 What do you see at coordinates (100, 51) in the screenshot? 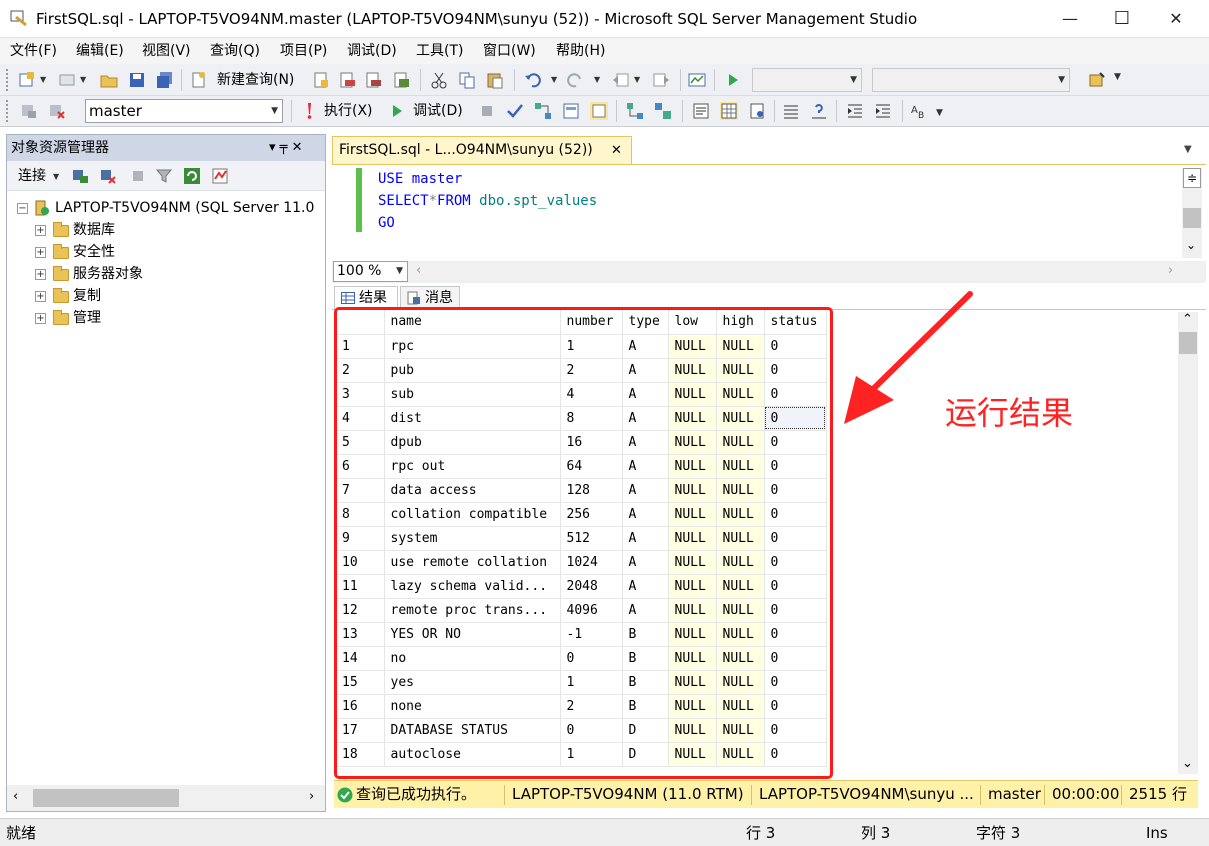
I see `menu-edit: 编辑(E)` at bounding box center [100, 51].